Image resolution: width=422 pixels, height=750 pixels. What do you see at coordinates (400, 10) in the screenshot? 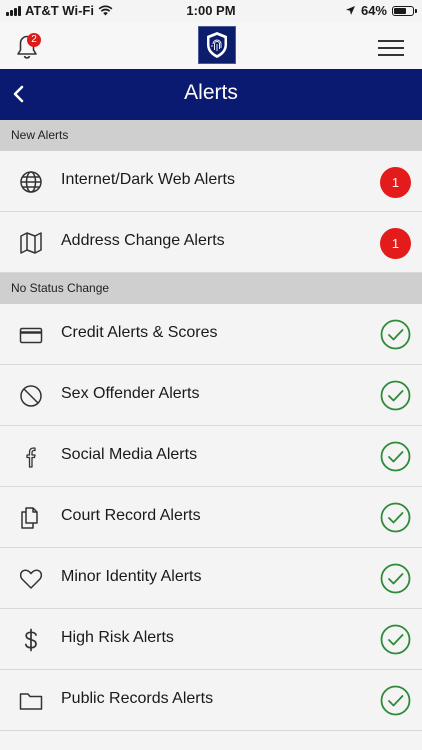
I see `battery-fill` at bounding box center [400, 10].